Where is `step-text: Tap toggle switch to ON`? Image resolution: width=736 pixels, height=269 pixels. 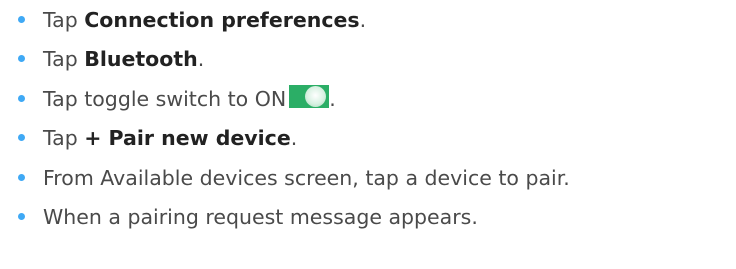
step-text: Tap toggle switch to ON is located at coordinates (165, 98).